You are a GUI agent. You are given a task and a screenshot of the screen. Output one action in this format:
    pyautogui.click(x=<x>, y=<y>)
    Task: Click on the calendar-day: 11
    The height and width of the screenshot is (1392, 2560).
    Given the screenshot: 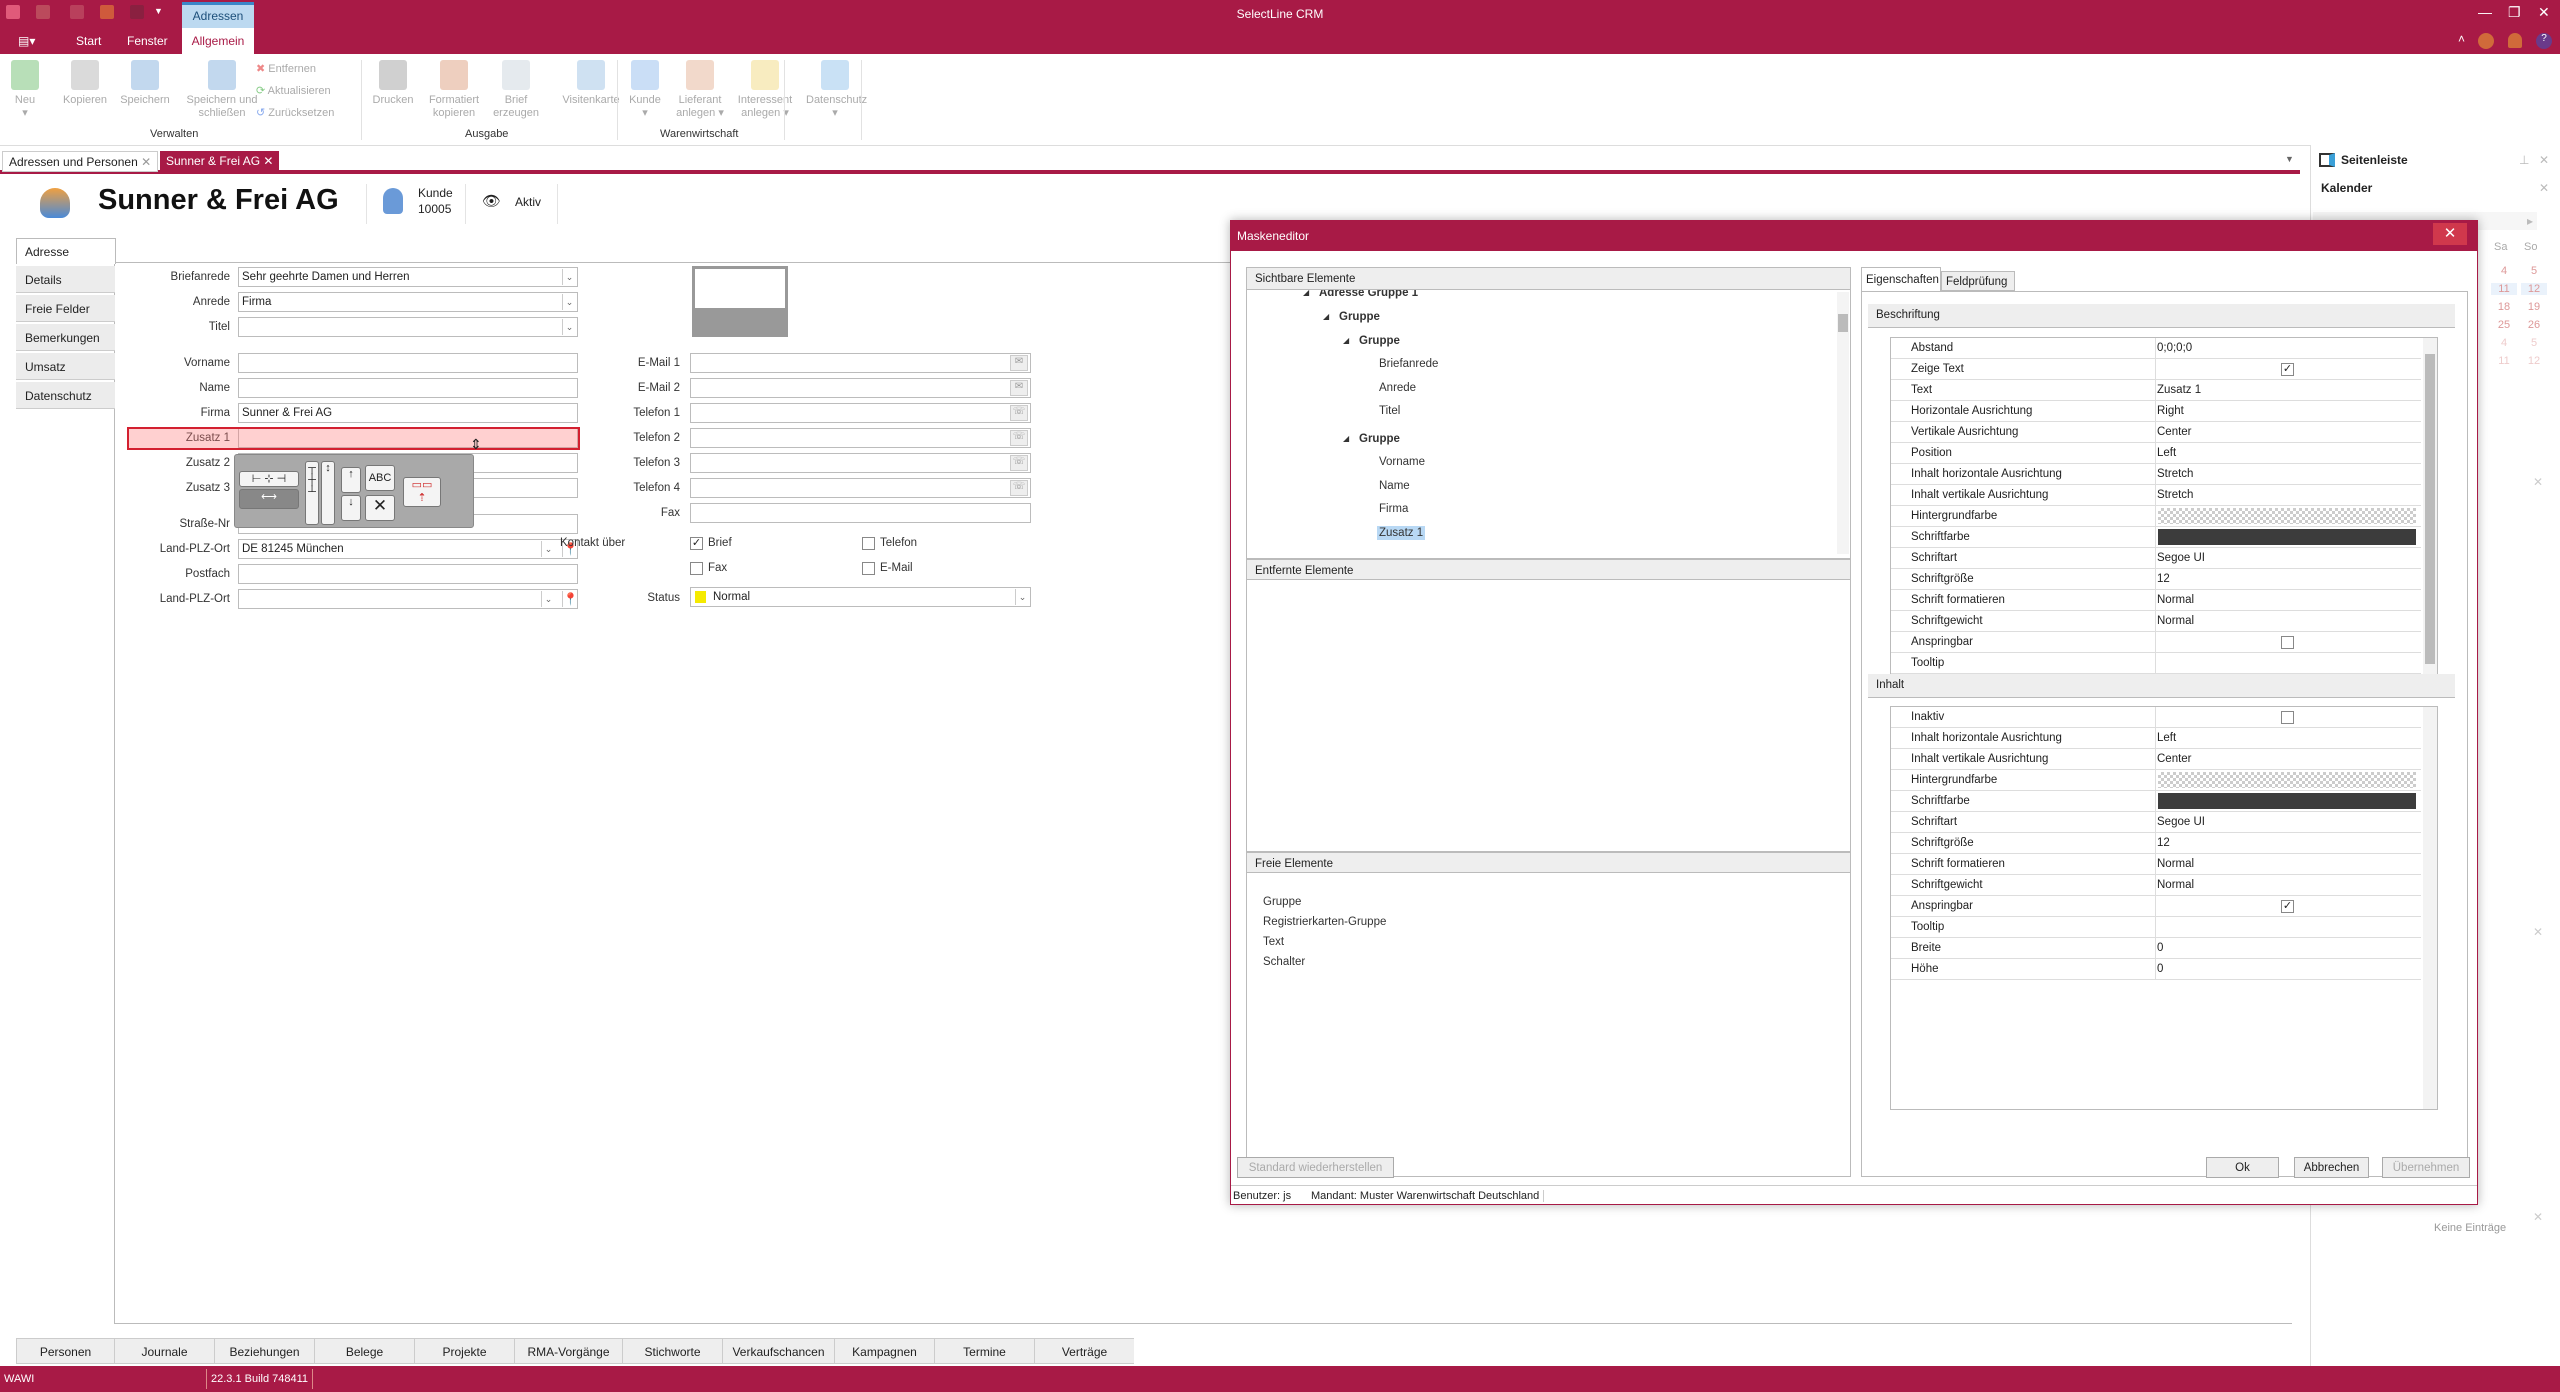 What is the action you would take?
    pyautogui.click(x=2504, y=361)
    